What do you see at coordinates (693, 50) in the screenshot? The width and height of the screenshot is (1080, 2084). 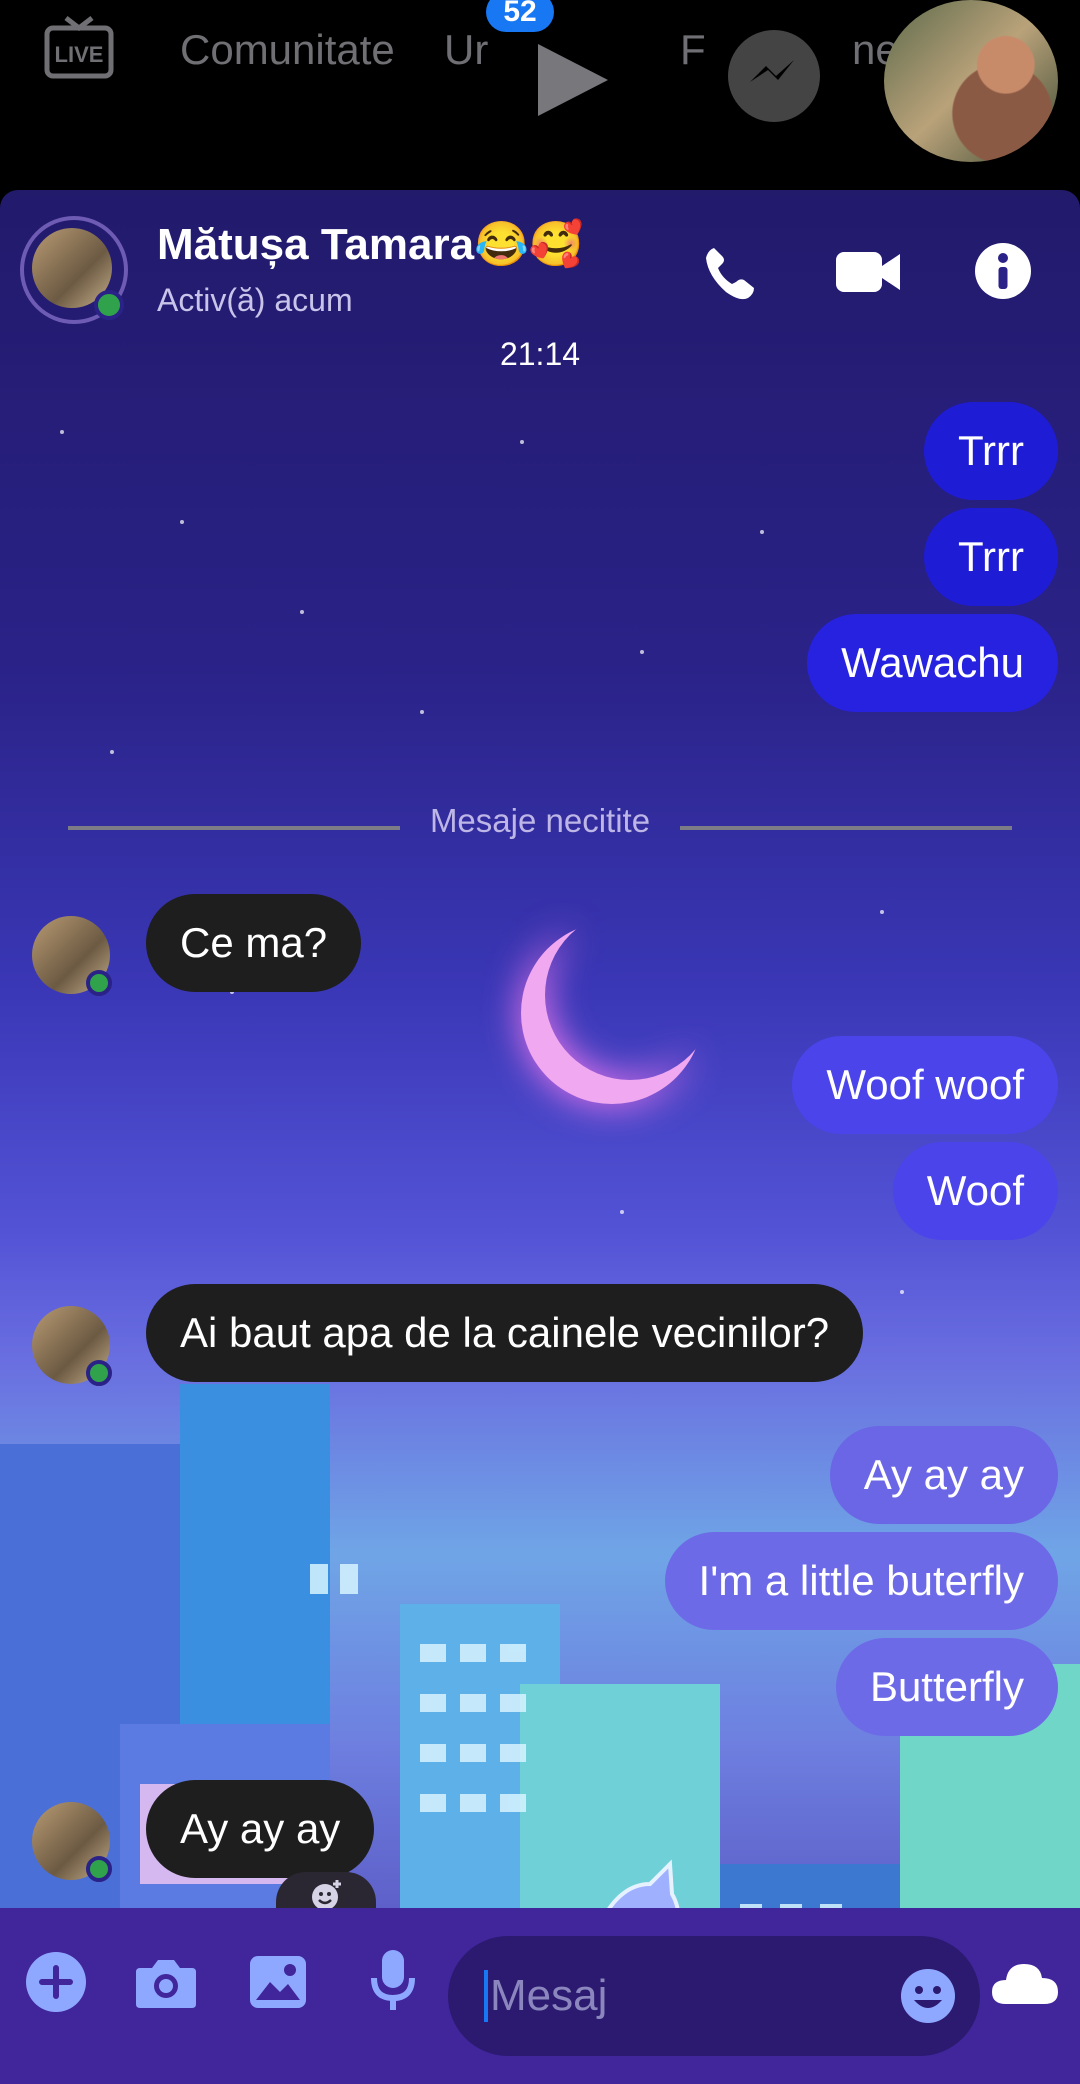 I see `tab-partial-f: F` at bounding box center [693, 50].